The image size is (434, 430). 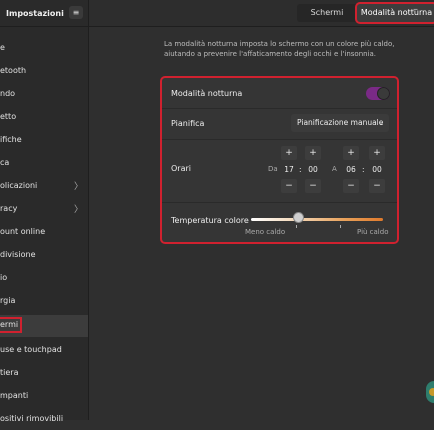 I want to click on sidebar-item-label: ount online, so click(x=23, y=231).